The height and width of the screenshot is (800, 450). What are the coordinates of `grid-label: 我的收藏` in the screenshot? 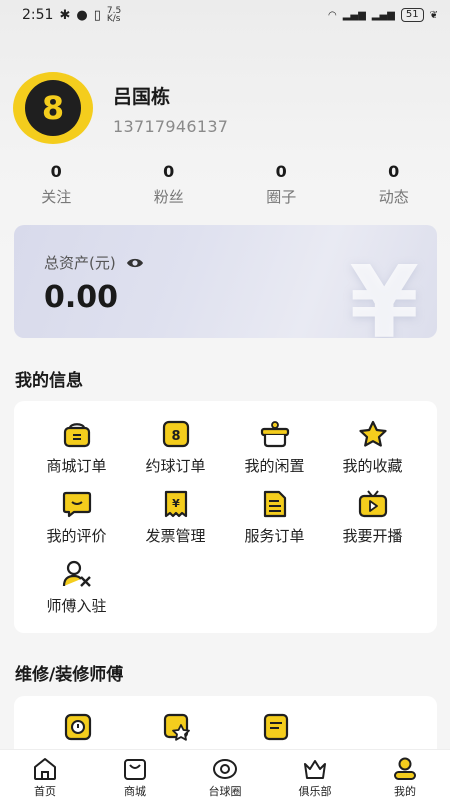 It's located at (372, 466).